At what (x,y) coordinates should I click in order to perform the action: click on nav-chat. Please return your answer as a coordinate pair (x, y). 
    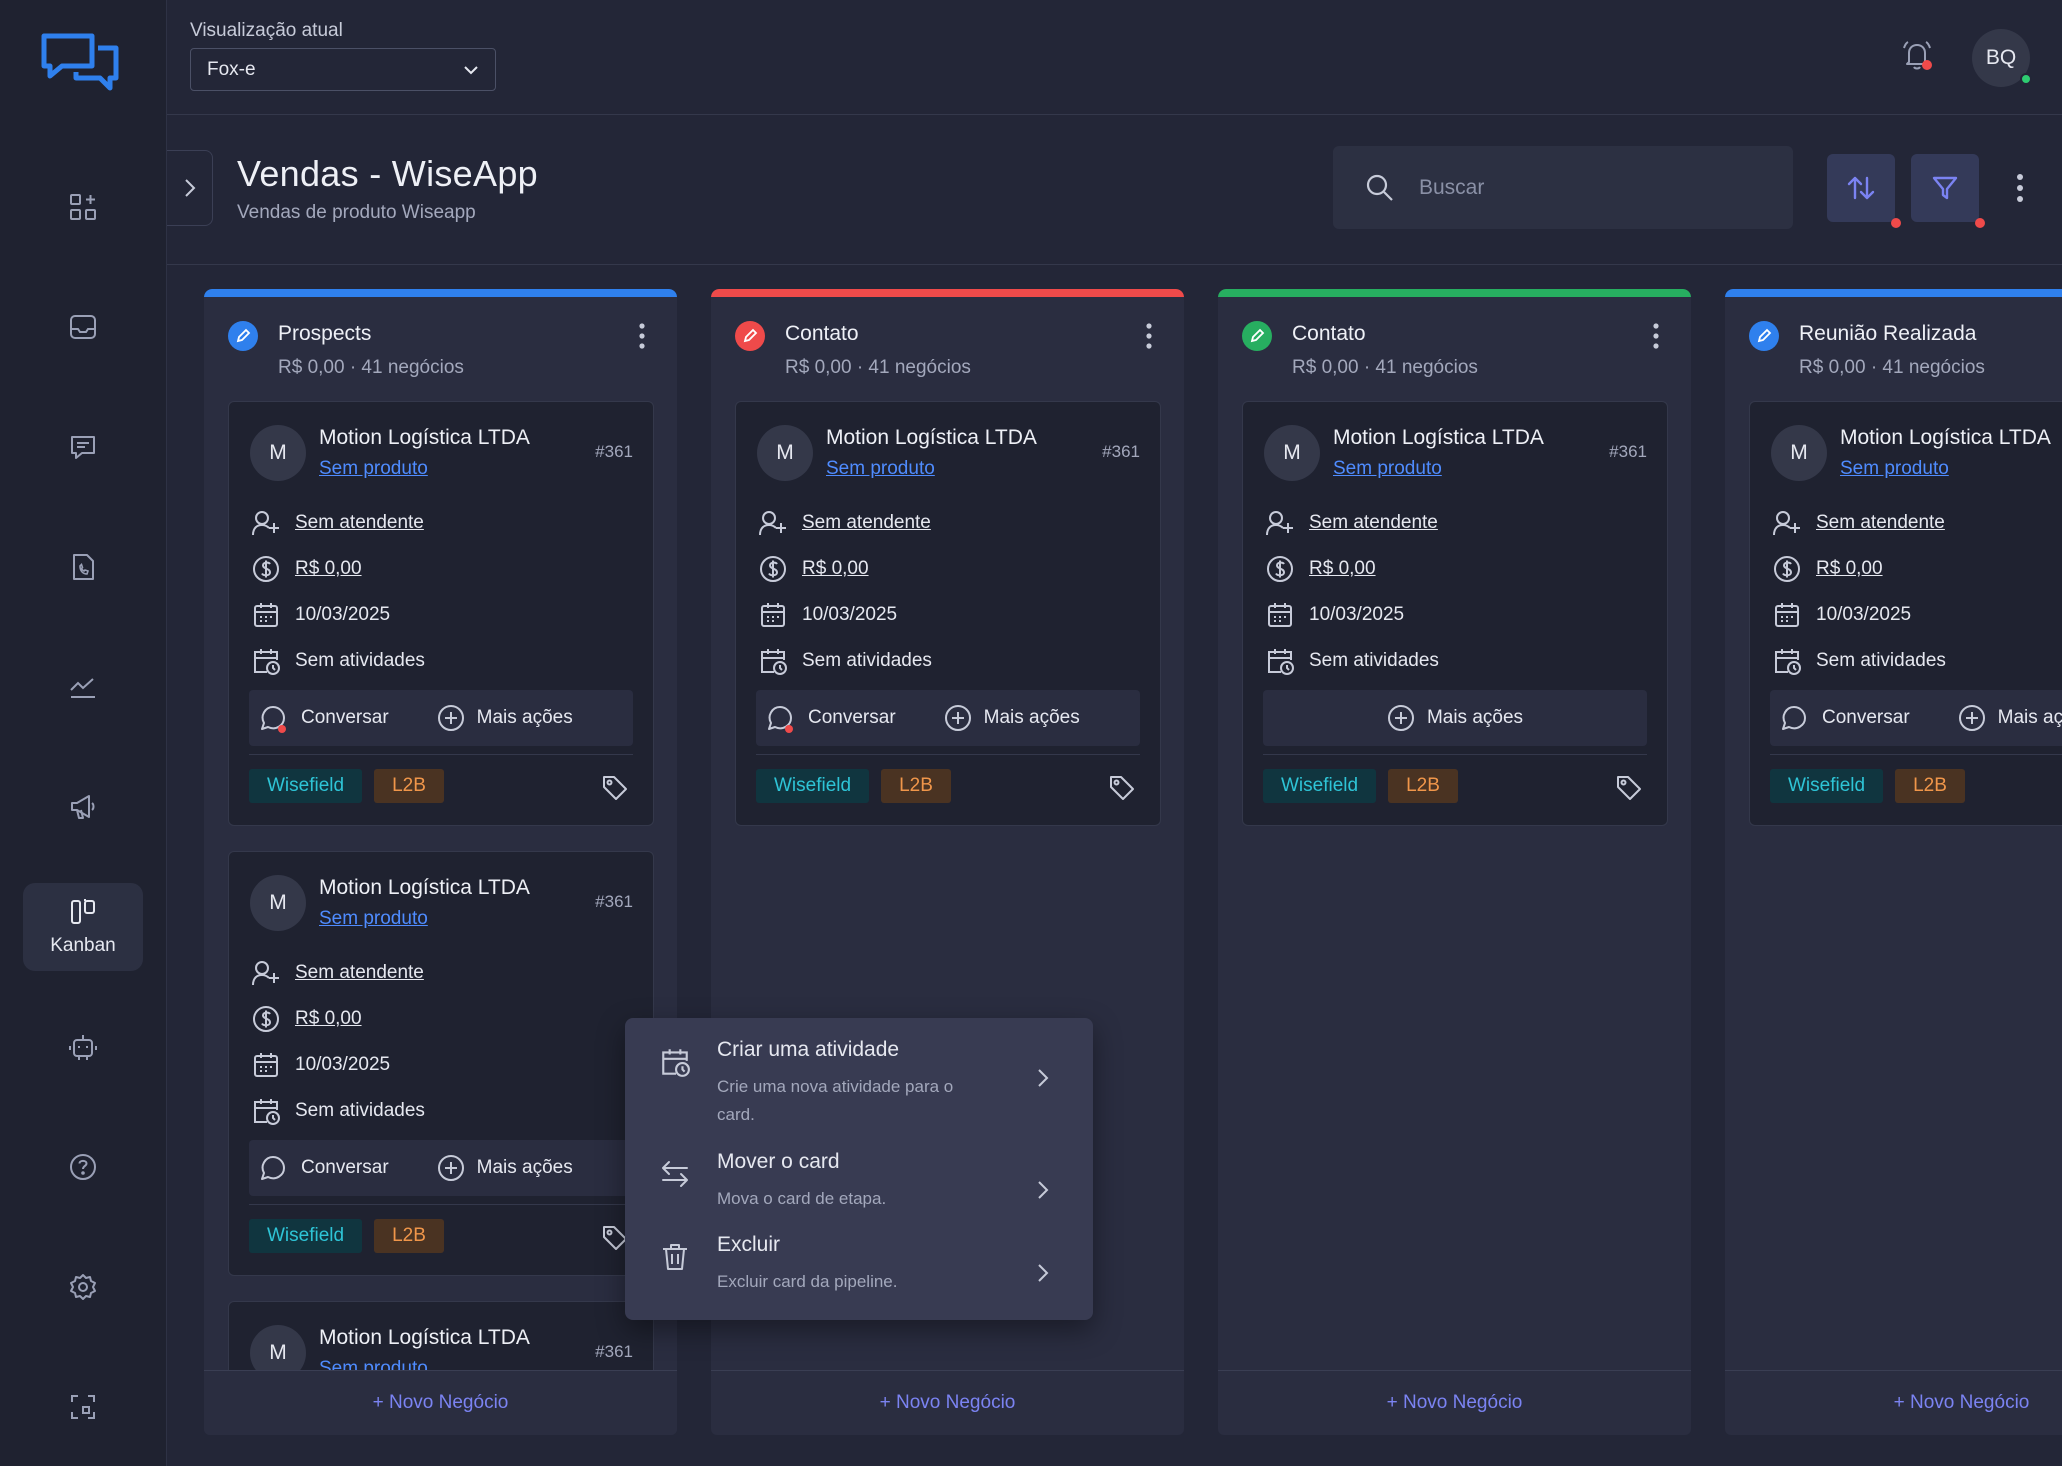
    Looking at the image, I should click on (83, 447).